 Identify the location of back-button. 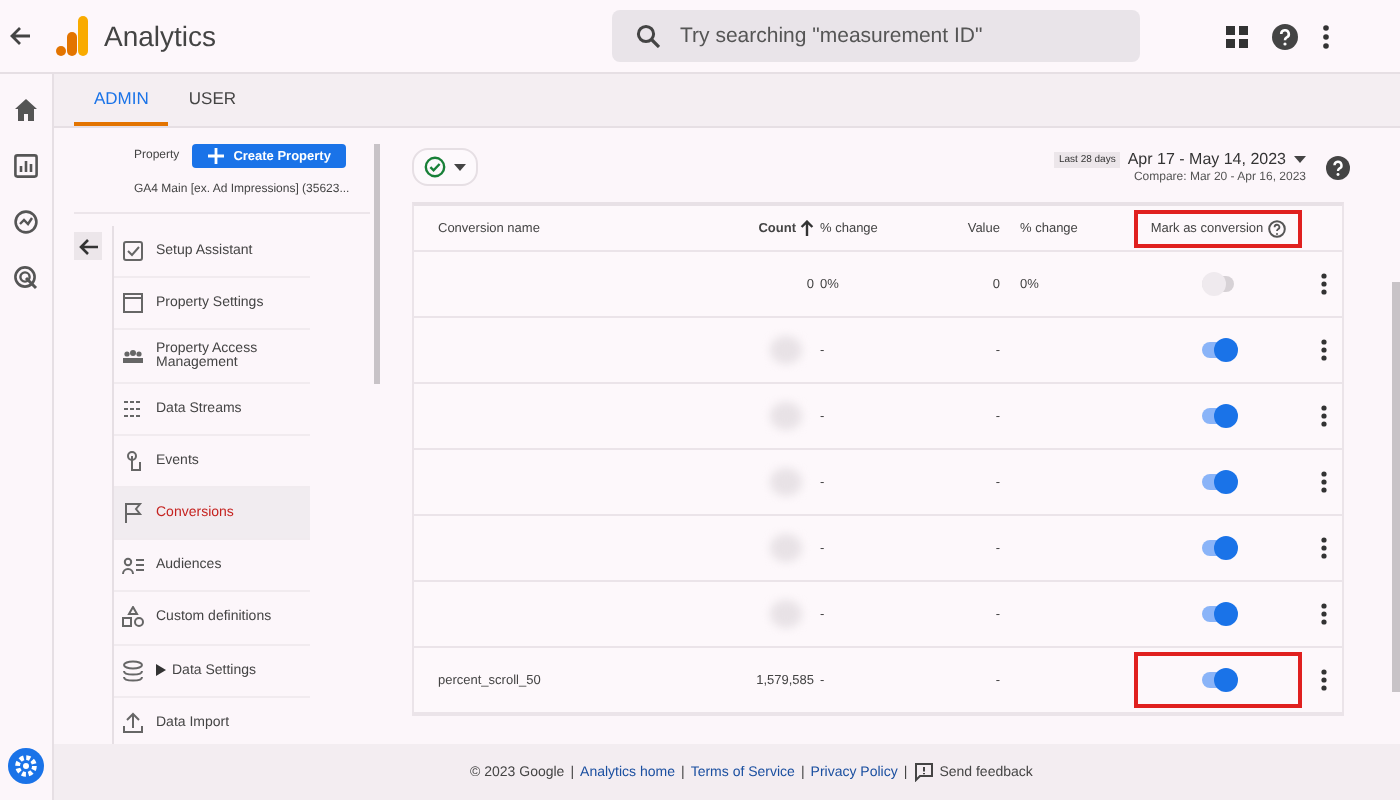
(88, 246).